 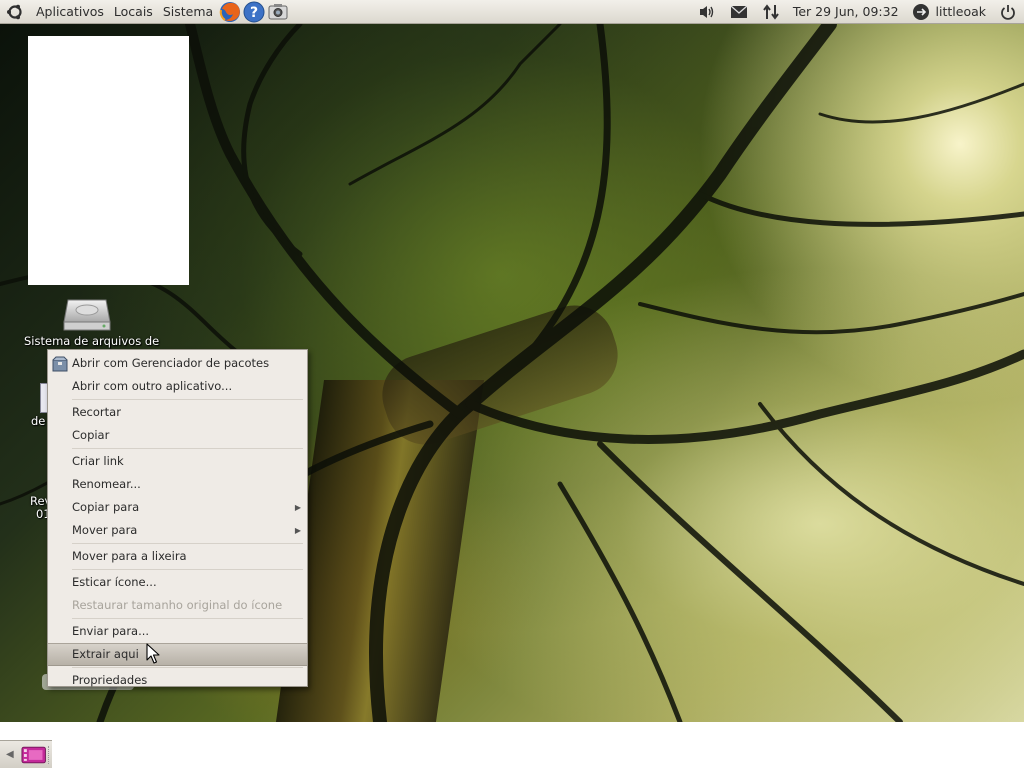 I want to click on panel-right-section: Ter 29 Jun, 09:32 littleoak, so click(x=857, y=12).